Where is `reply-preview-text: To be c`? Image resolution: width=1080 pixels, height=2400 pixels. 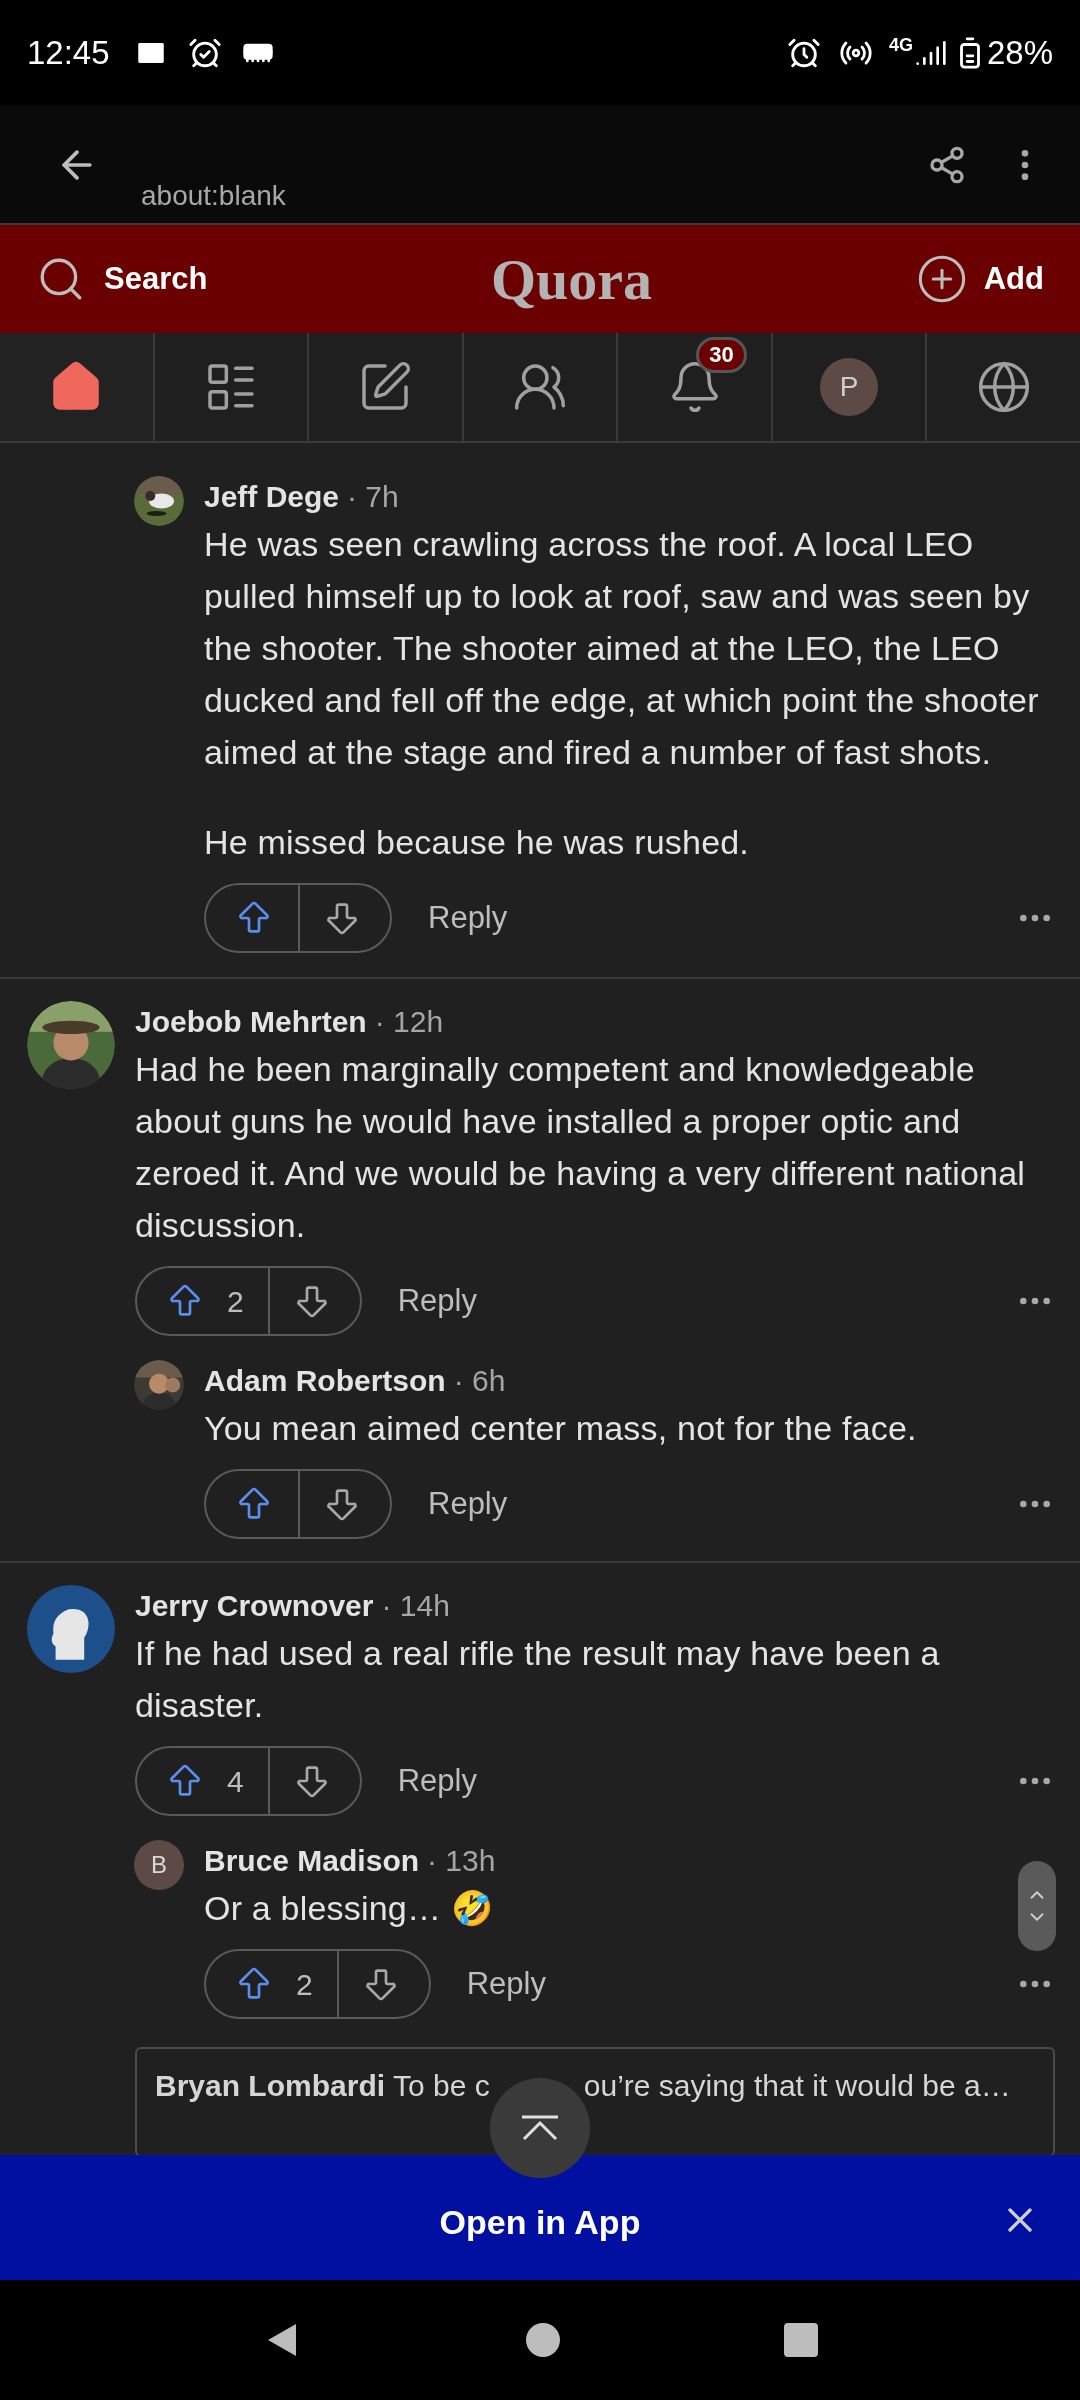 reply-preview-text: To be c is located at coordinates (441, 2086).